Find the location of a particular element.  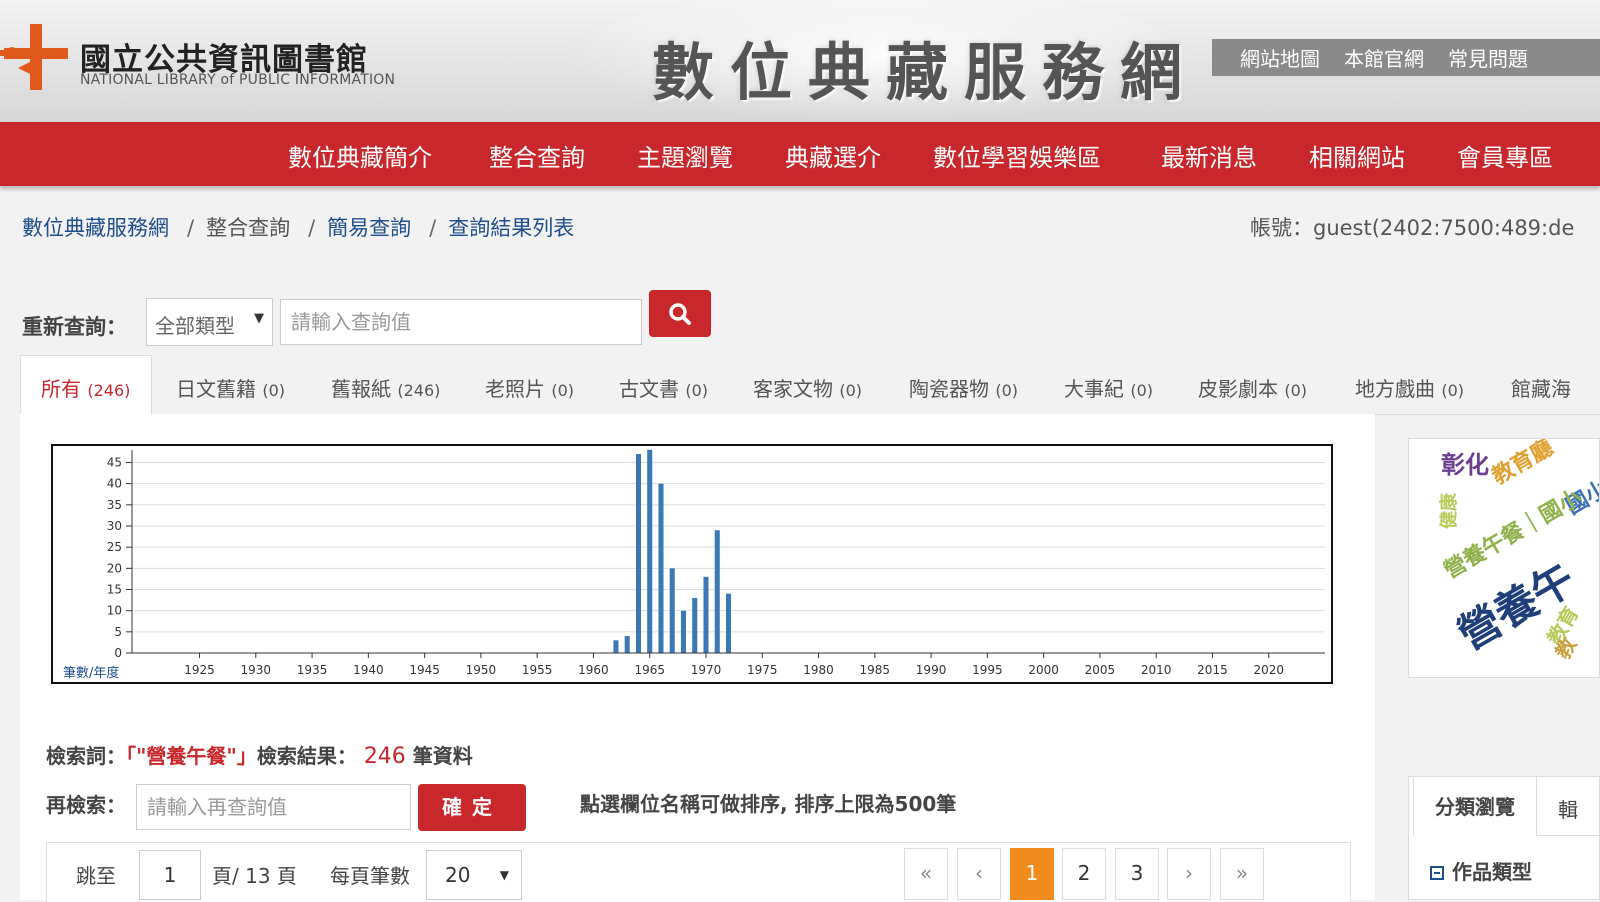

nav-item-news: 最新消息 is located at coordinates (1209, 155).